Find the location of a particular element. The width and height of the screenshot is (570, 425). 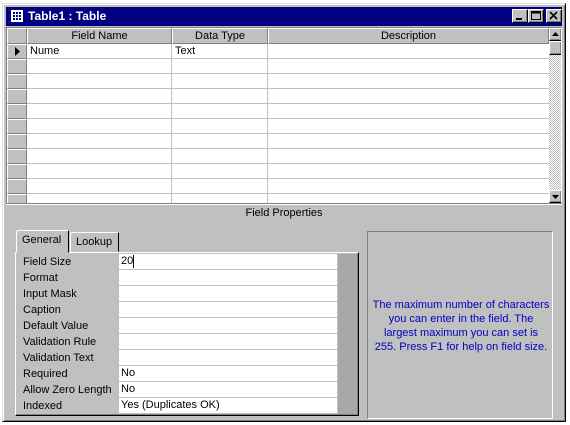

arrow-down-icon is located at coordinates (555, 197).